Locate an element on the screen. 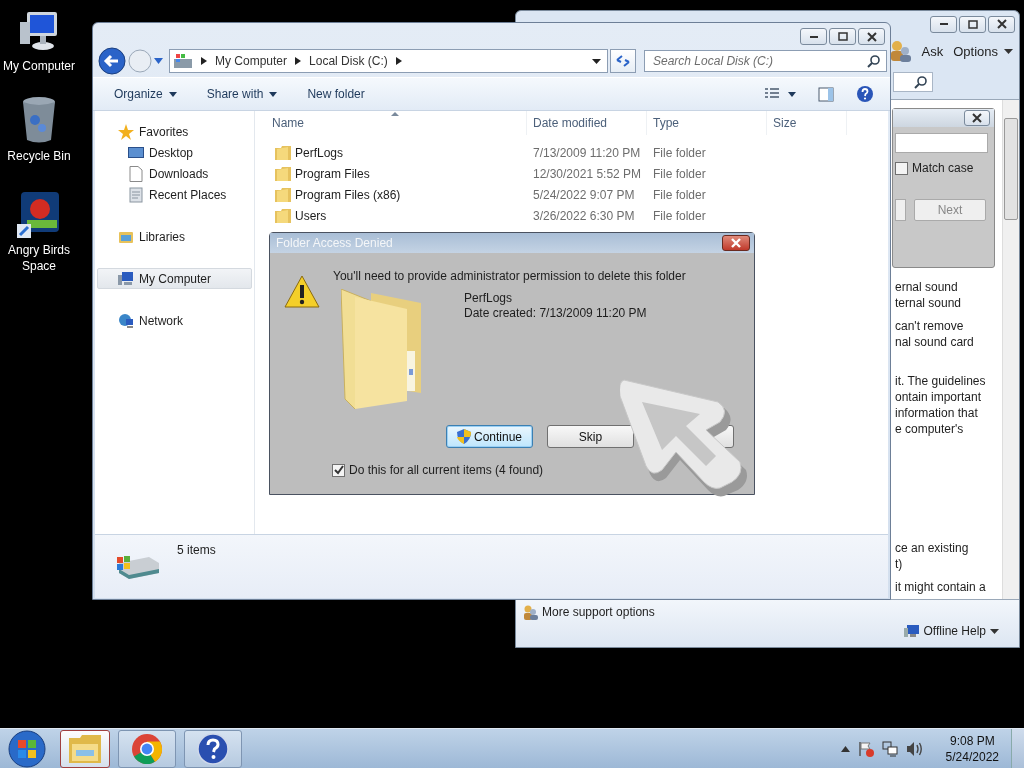 Image resolution: width=1024 pixels, height=768 pixels. toolbar-button: Share with is located at coordinates (242, 94).